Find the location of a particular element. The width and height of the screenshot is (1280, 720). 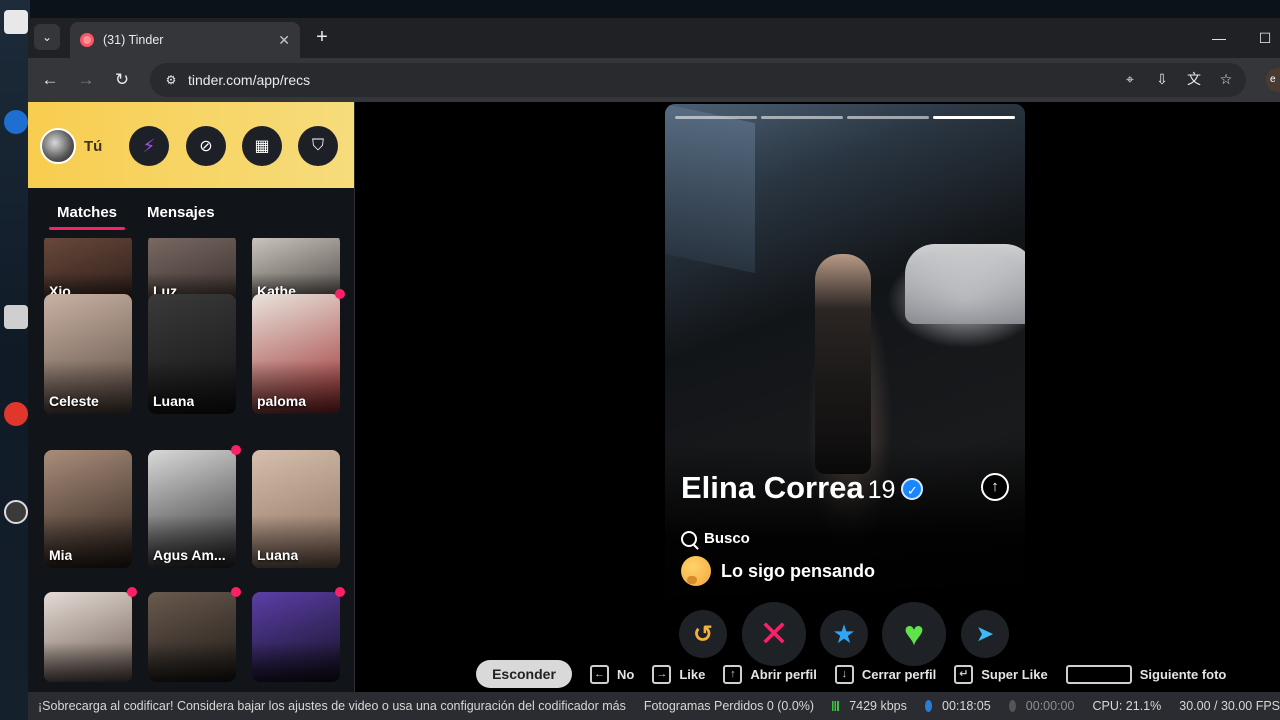

new-tab-button: + is located at coordinates (322, 38).